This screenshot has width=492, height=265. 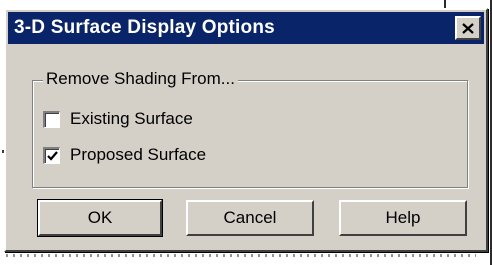 I want to click on dialog-title: 3-D Surface Display Options, so click(x=144, y=27).